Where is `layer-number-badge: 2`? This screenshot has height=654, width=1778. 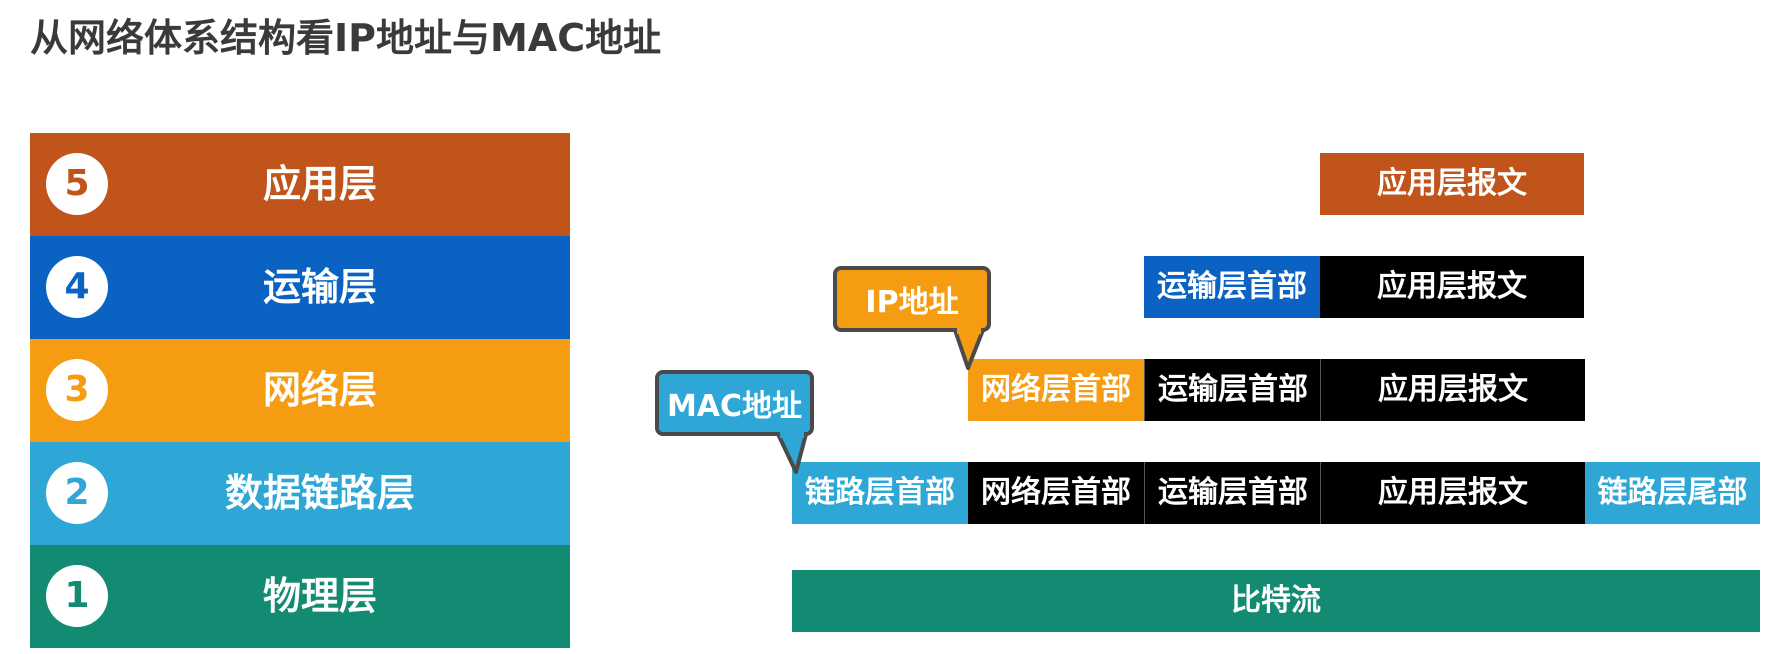 layer-number-badge: 2 is located at coordinates (77, 493).